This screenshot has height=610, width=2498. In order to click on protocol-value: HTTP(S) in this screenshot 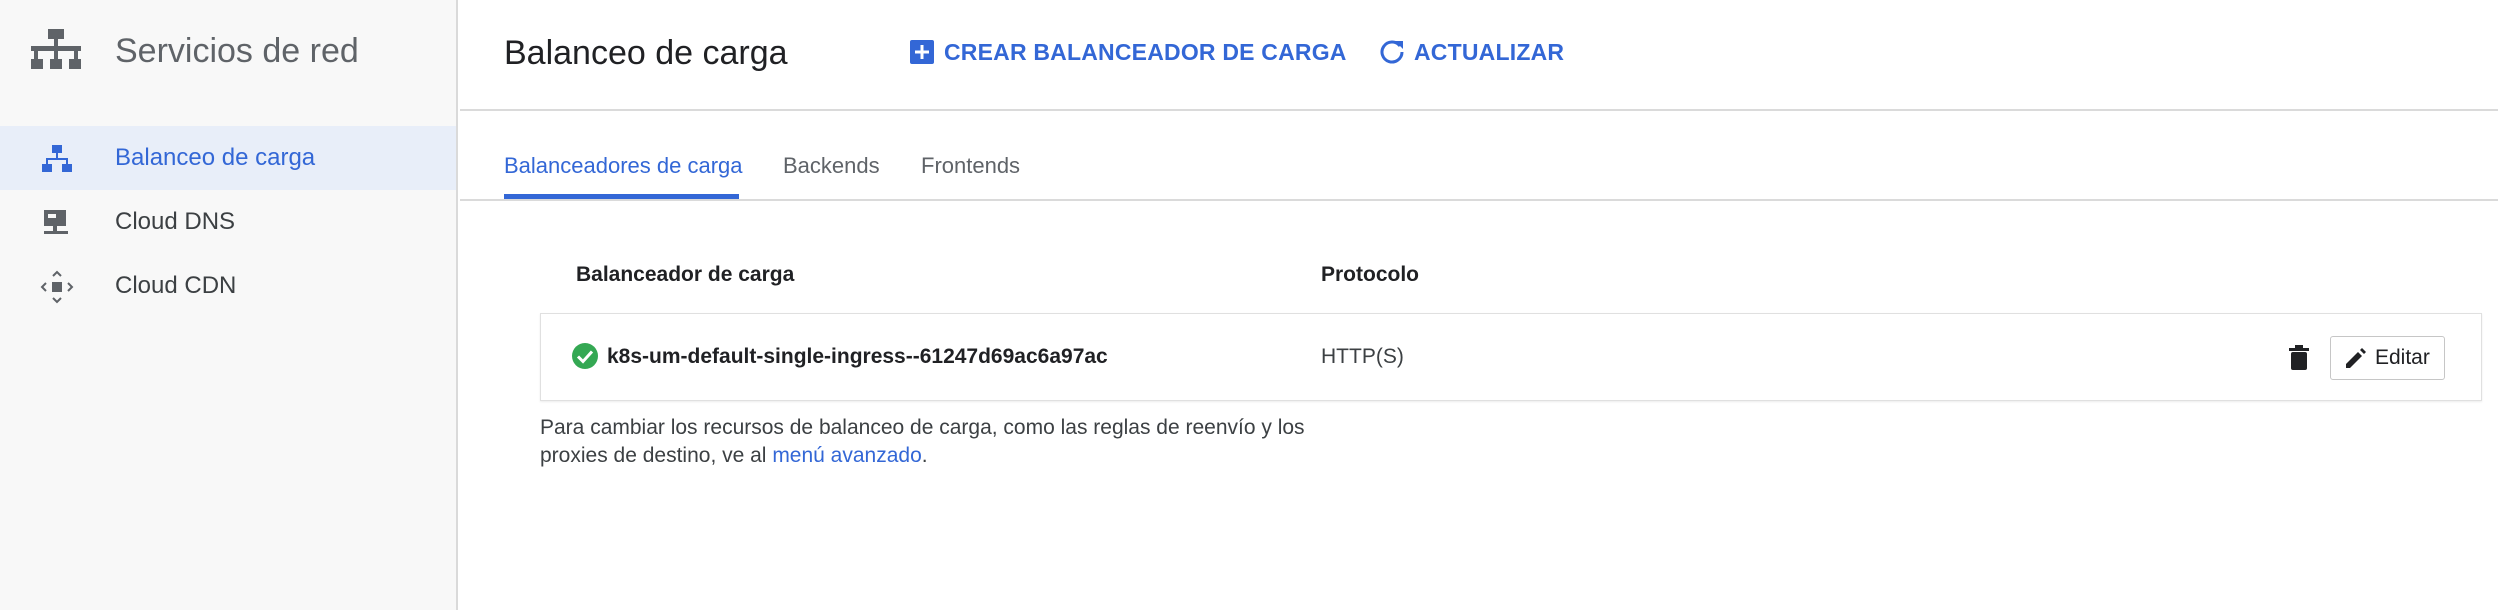, I will do `click(1362, 356)`.